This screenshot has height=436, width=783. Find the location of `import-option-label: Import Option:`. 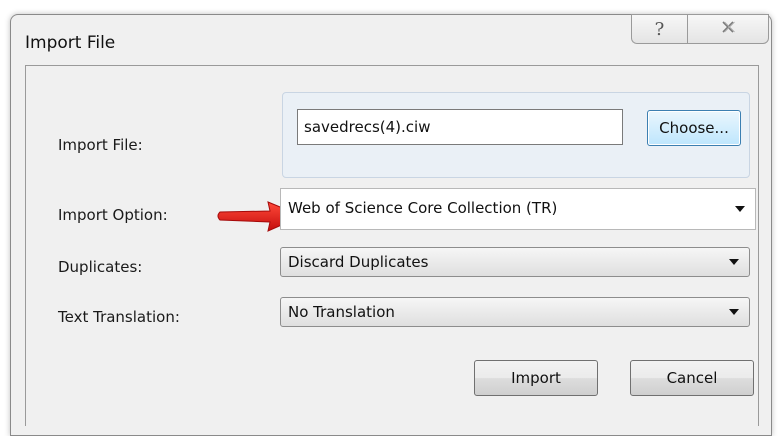

import-option-label: Import Option: is located at coordinates (113, 215).